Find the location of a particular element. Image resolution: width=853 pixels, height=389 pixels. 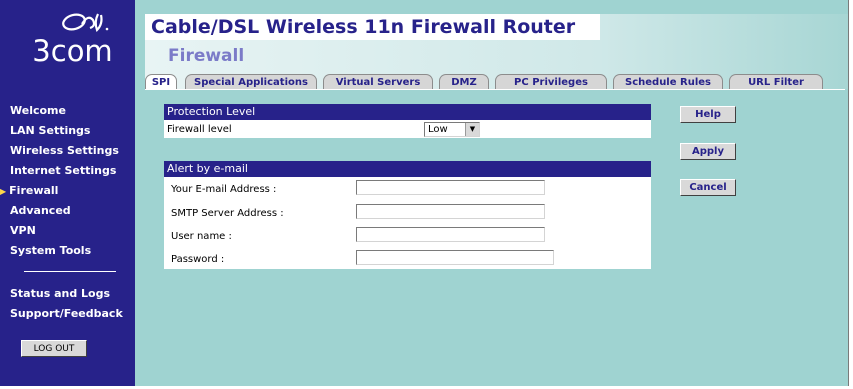

password-input is located at coordinates (455, 257).